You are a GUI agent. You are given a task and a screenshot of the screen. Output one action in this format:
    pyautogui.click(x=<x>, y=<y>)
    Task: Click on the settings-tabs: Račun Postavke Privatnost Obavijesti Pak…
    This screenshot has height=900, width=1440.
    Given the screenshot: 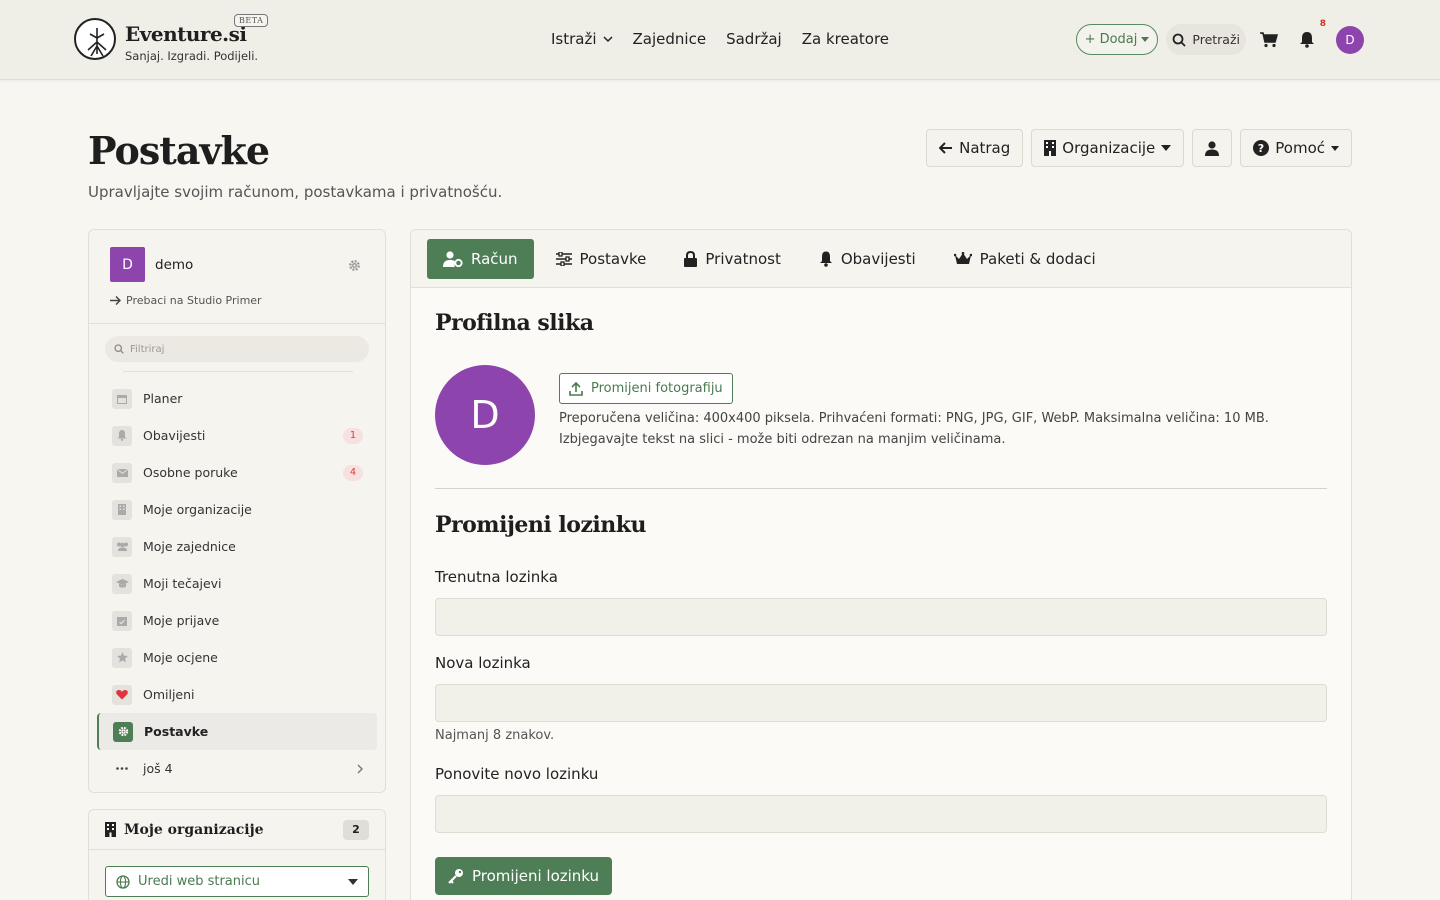 What is the action you would take?
    pyautogui.click(x=881, y=259)
    